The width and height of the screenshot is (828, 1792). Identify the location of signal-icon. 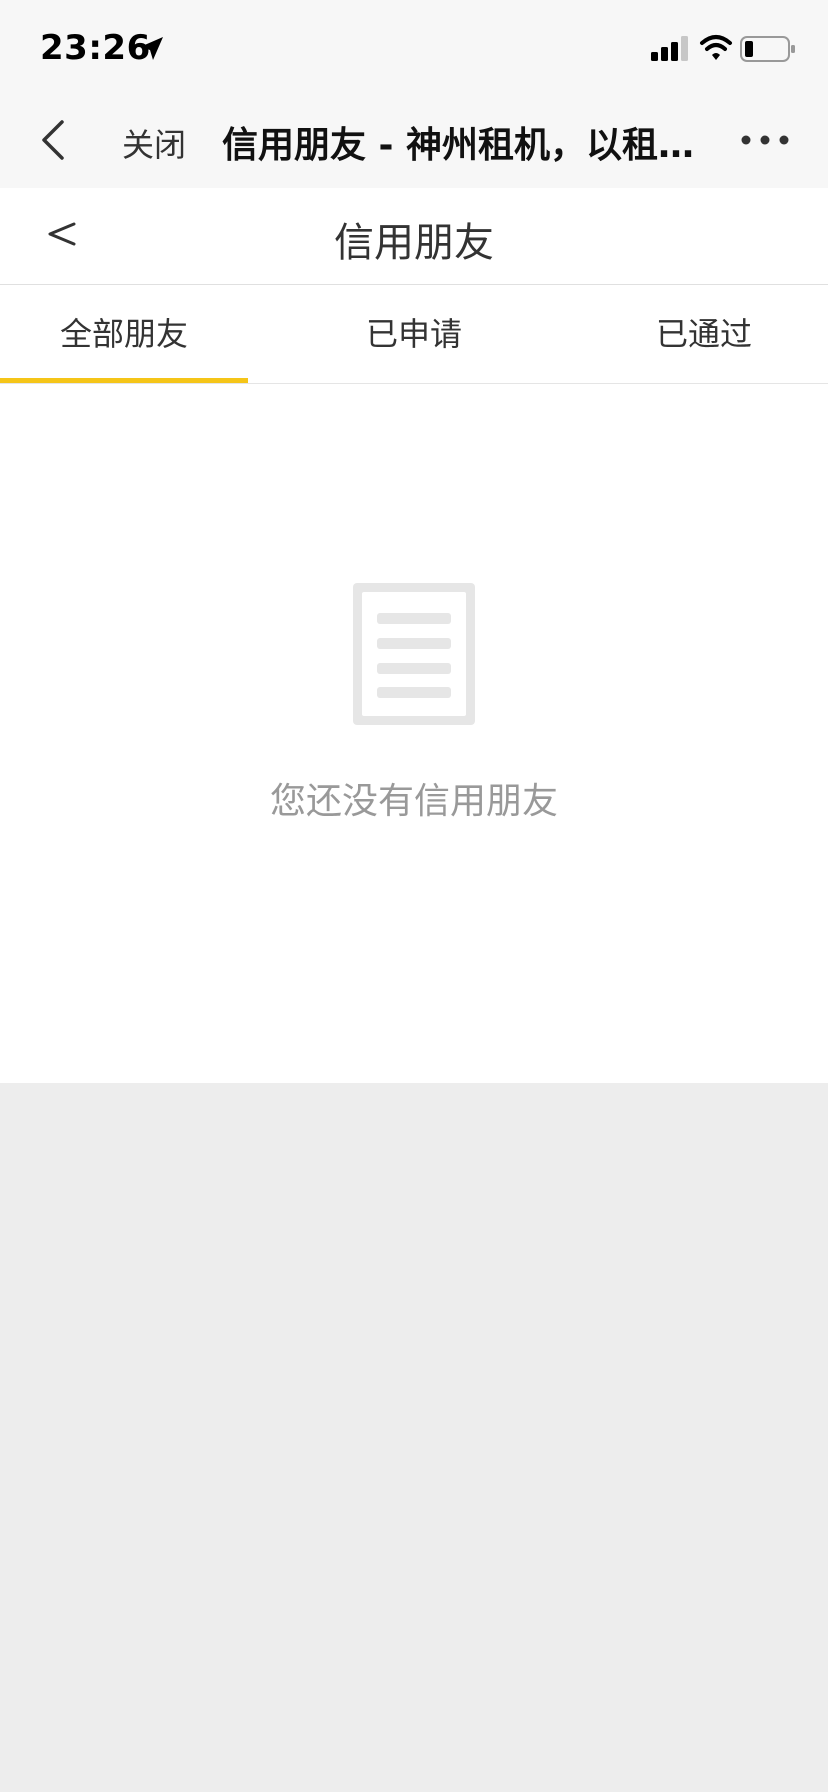
(669, 48).